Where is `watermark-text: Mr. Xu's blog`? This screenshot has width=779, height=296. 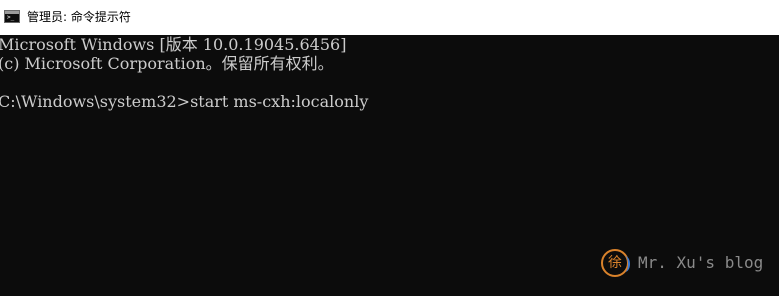 watermark-text: Mr. Xu's blog is located at coordinates (701, 262).